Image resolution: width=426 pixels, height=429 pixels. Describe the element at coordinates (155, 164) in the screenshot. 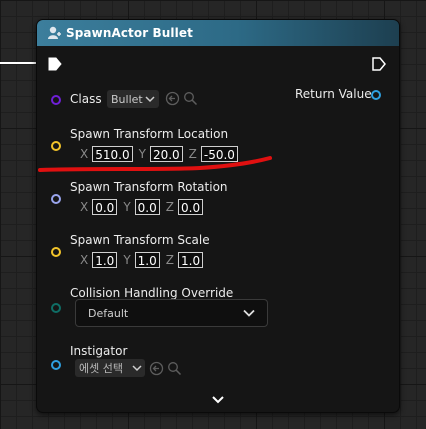

I see `red-underline-annotation` at that location.